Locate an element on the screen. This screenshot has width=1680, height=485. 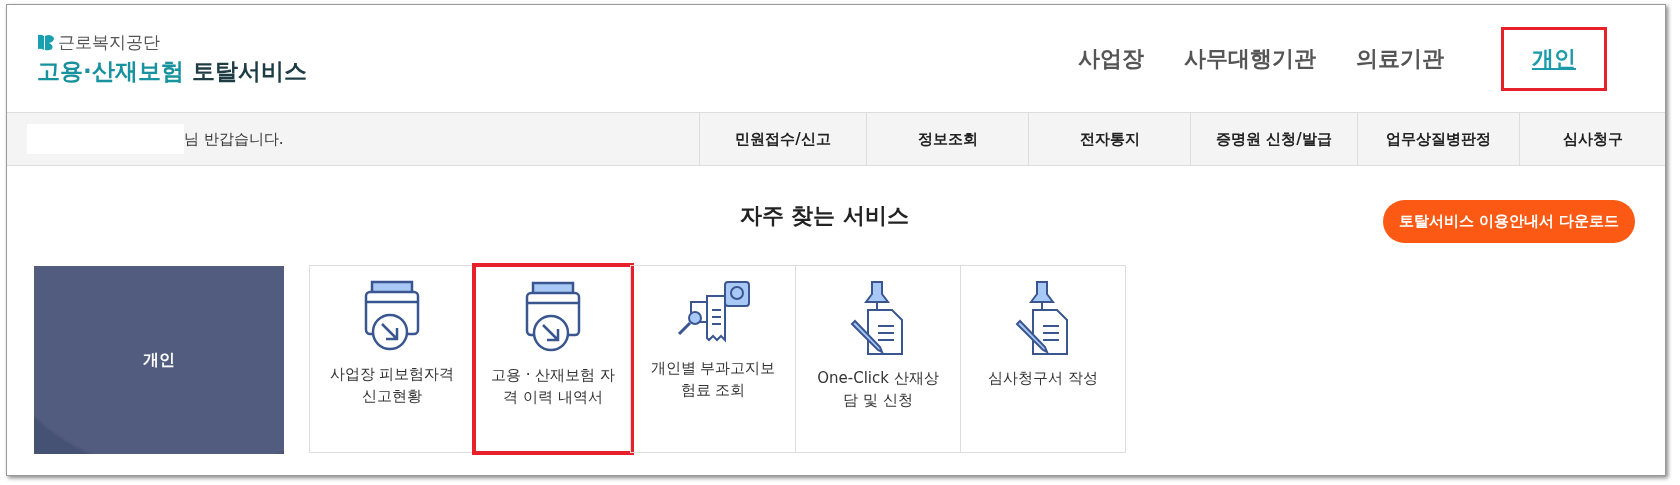
service-label: One-Click 산재상담 및 신청 is located at coordinates (878, 389).